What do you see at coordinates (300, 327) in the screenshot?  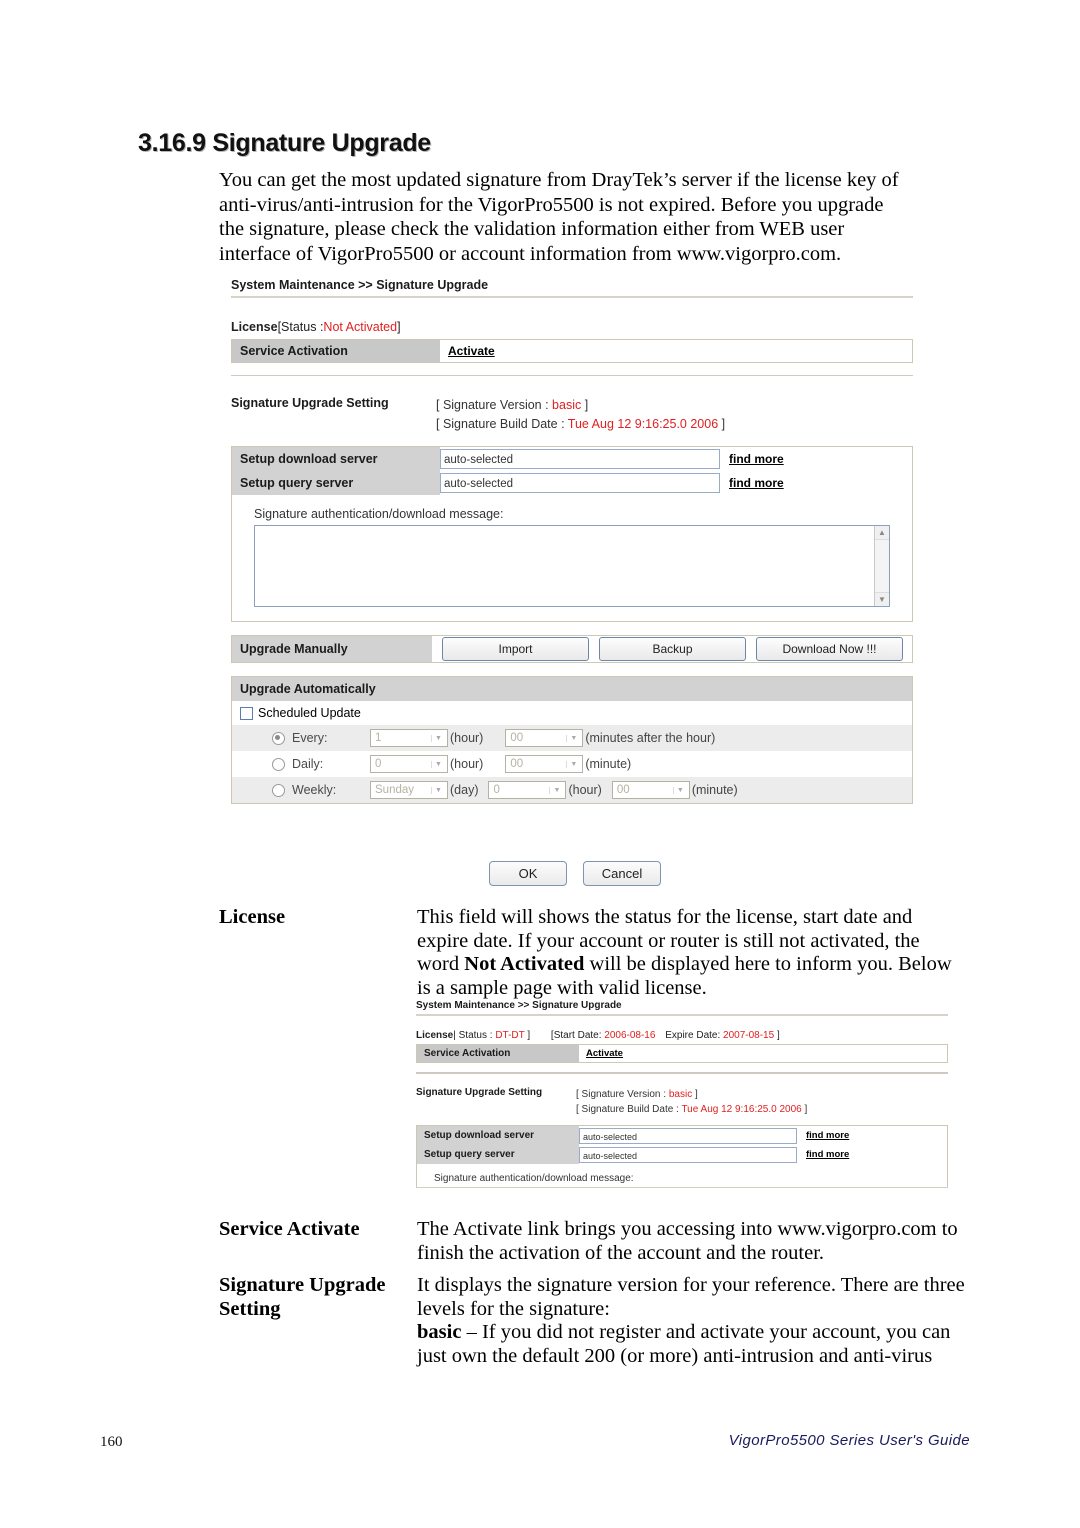 I see `license-status-prefix: [Status :` at bounding box center [300, 327].